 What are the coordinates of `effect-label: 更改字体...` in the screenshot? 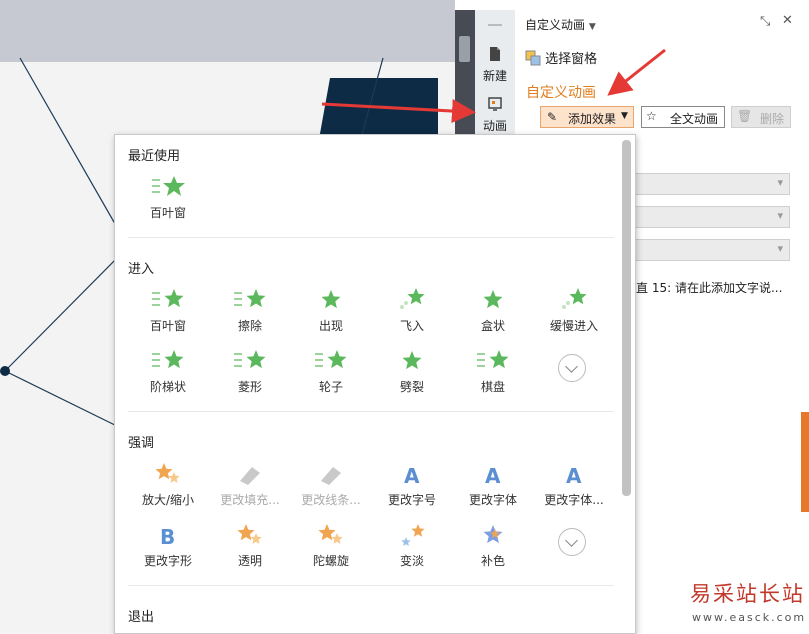 It's located at (574, 500).